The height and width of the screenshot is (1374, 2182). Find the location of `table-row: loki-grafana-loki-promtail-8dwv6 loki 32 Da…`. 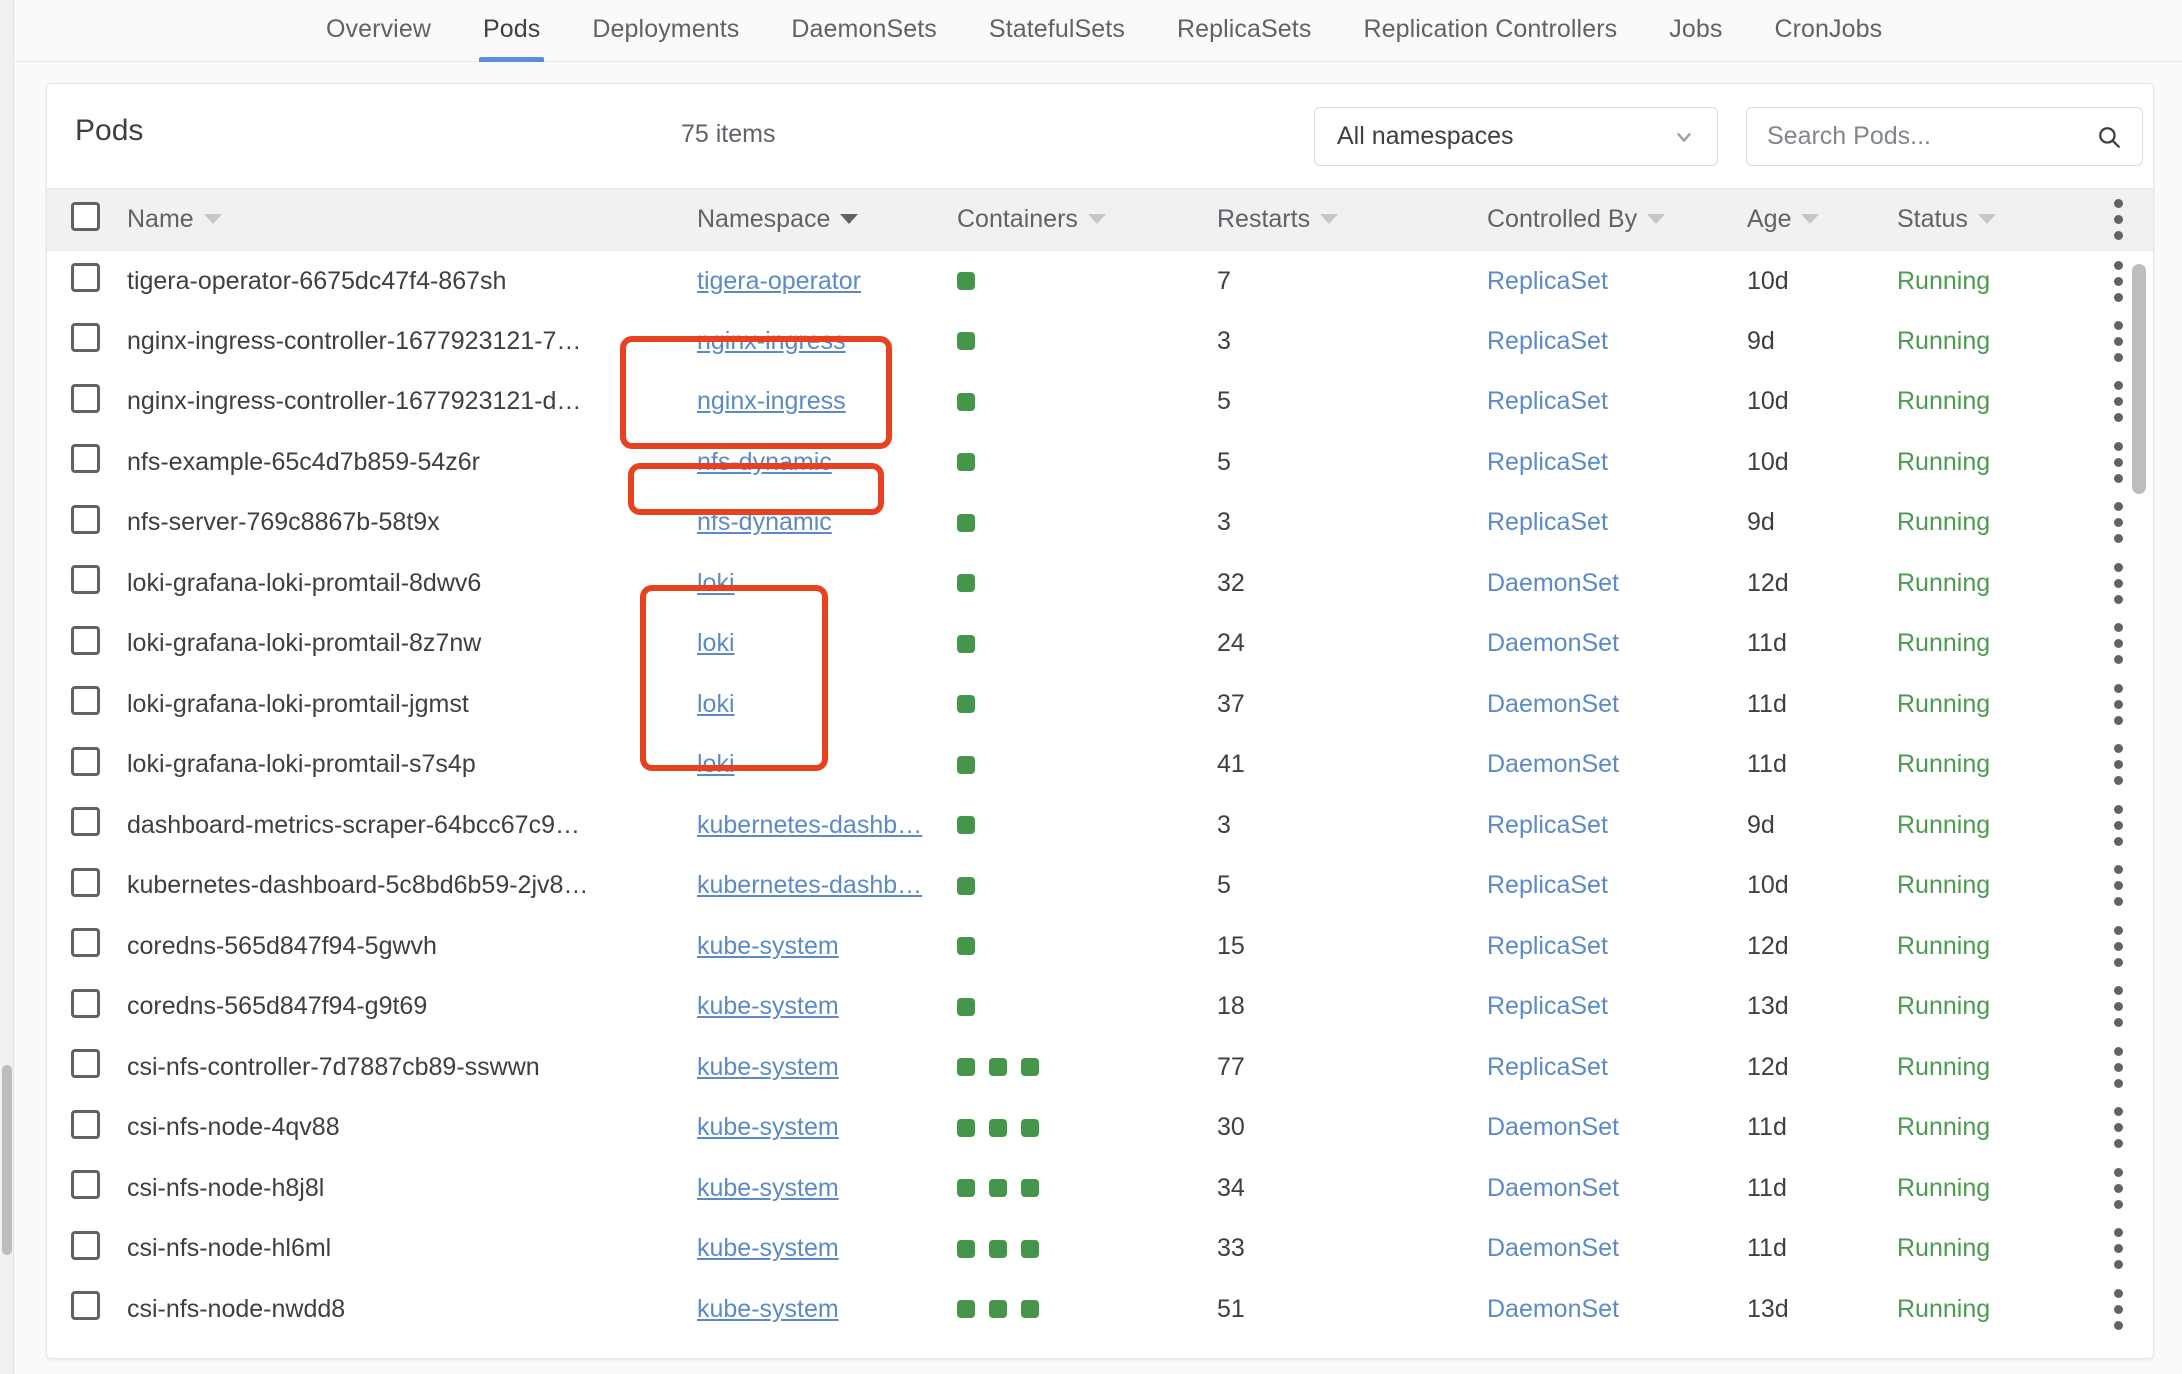

table-row: loki-grafana-loki-promtail-8dwv6 loki 32 Da… is located at coordinates (1100, 583).